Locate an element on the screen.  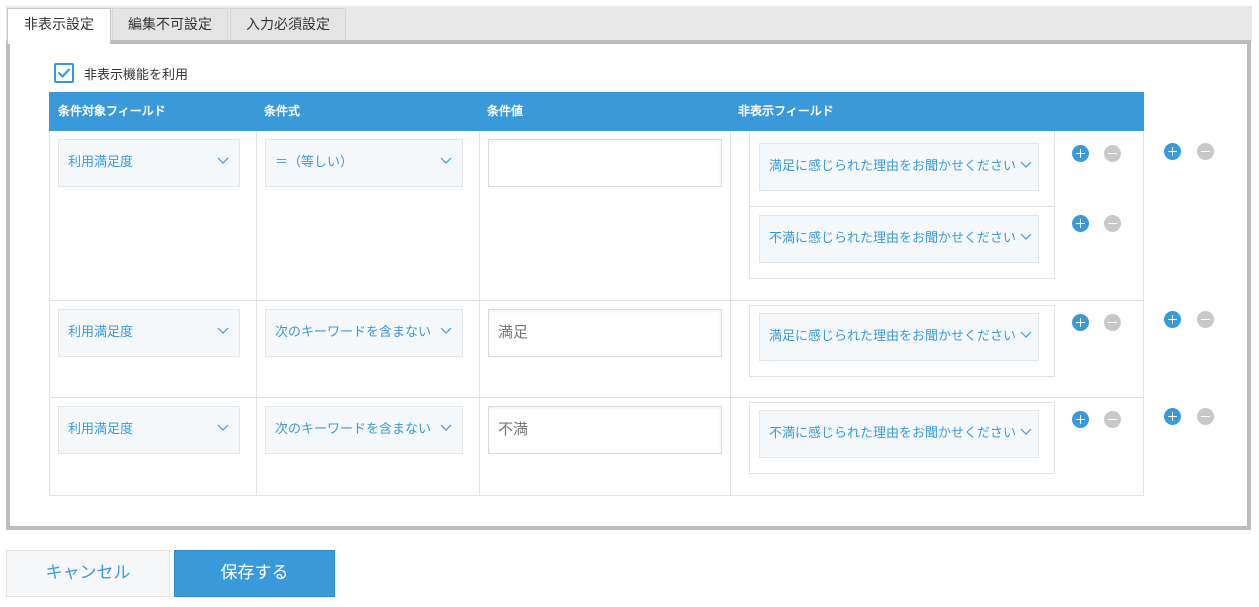
header-target-field: 条件対象フィールド is located at coordinates (112, 111).